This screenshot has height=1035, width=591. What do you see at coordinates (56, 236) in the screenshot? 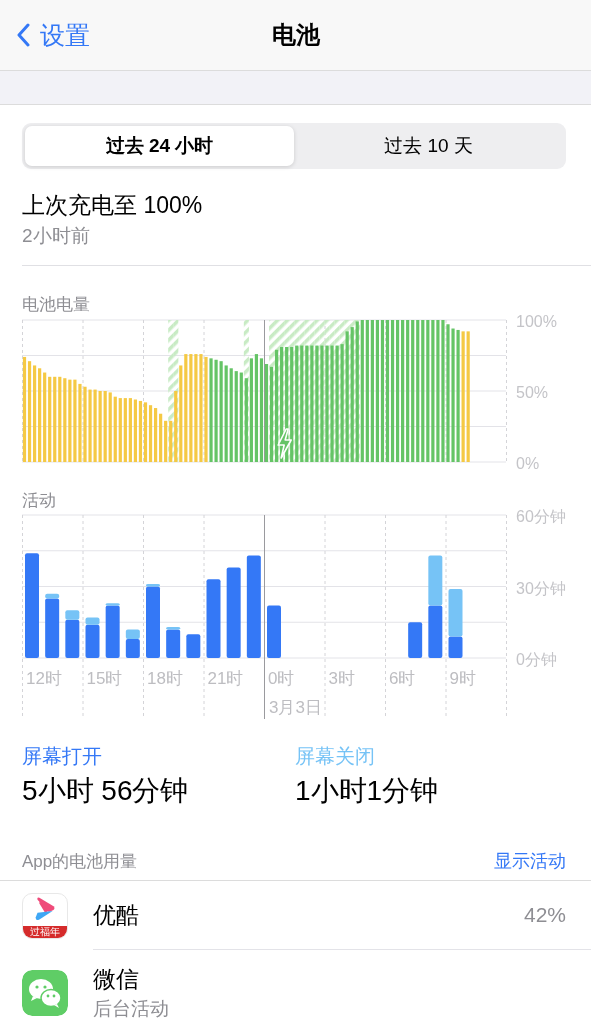
I see `last-charge-time: 2小时前` at bounding box center [56, 236].